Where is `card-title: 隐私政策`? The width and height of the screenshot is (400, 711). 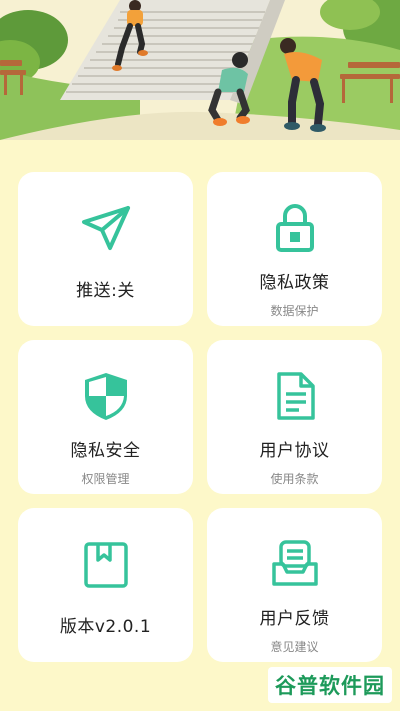 card-title: 隐私政策 is located at coordinates (294, 283).